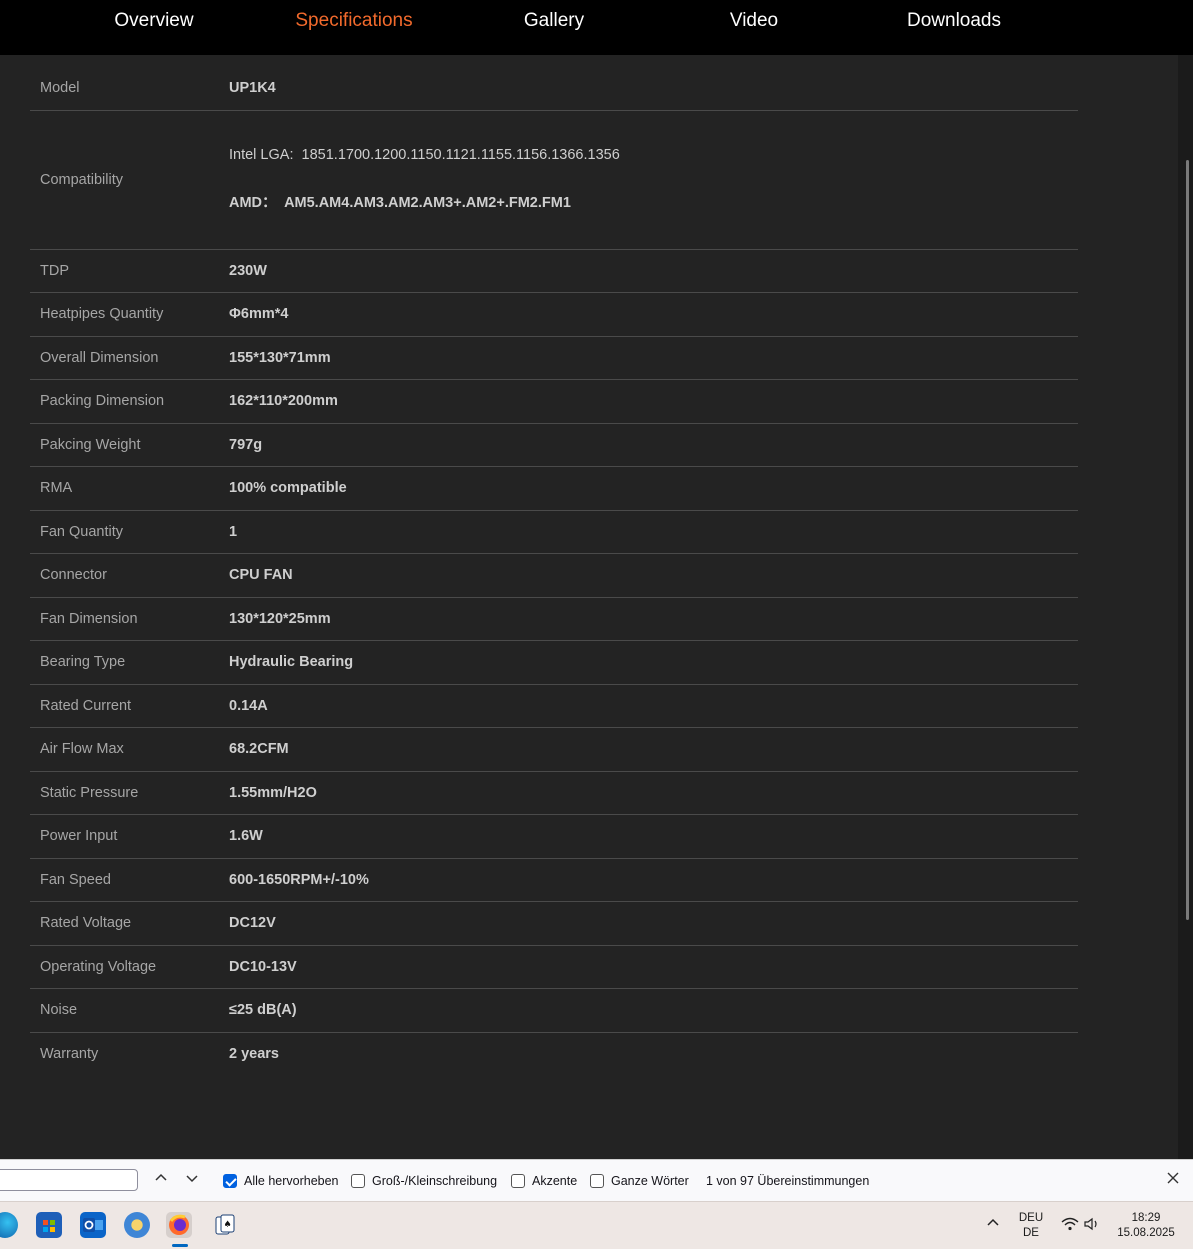 The height and width of the screenshot is (1249, 1193). Describe the element at coordinates (554, 89) in the screenshot. I see `spec-row-model: Model UP1K4` at that location.